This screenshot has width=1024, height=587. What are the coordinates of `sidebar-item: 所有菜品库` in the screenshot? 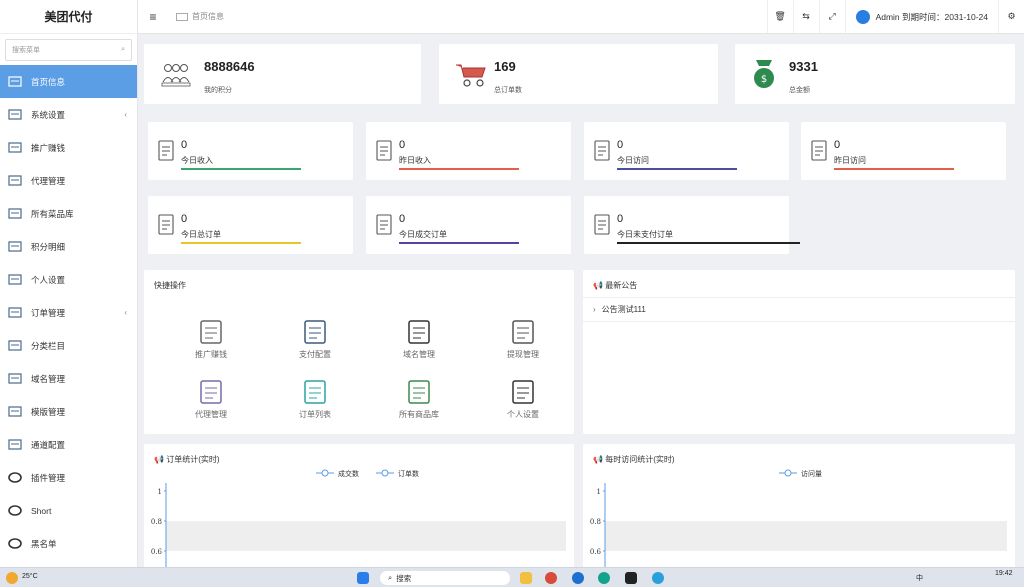 It's located at (68, 213).